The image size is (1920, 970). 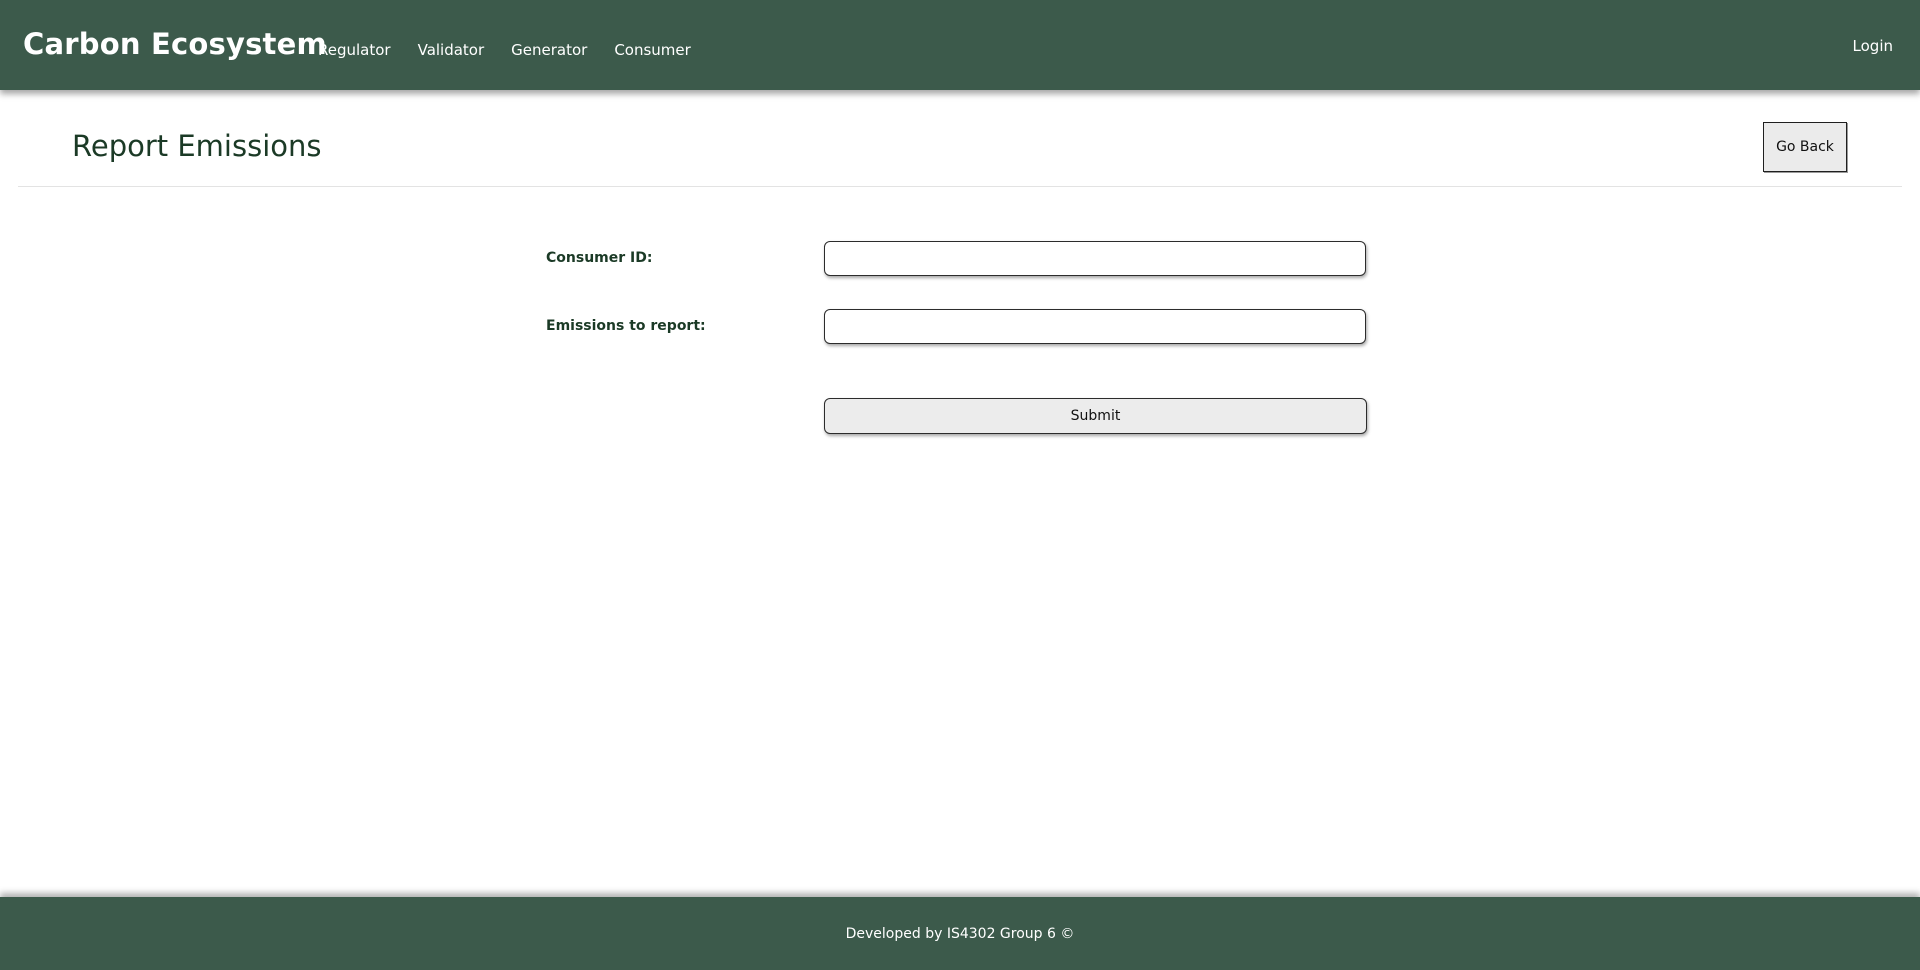 I want to click on page-header: Report Emissions Go Back, so click(x=960, y=138).